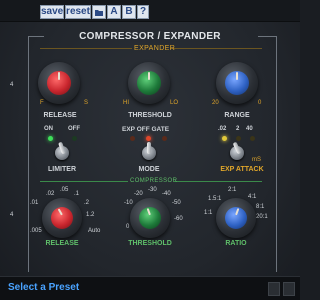 The height and width of the screenshot is (300, 320). I want to click on limiter-toggle-switch, so click(62, 151).